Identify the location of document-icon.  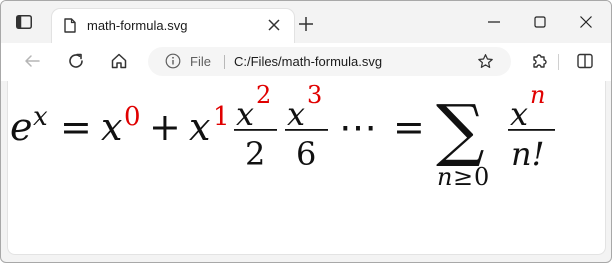
(70, 25).